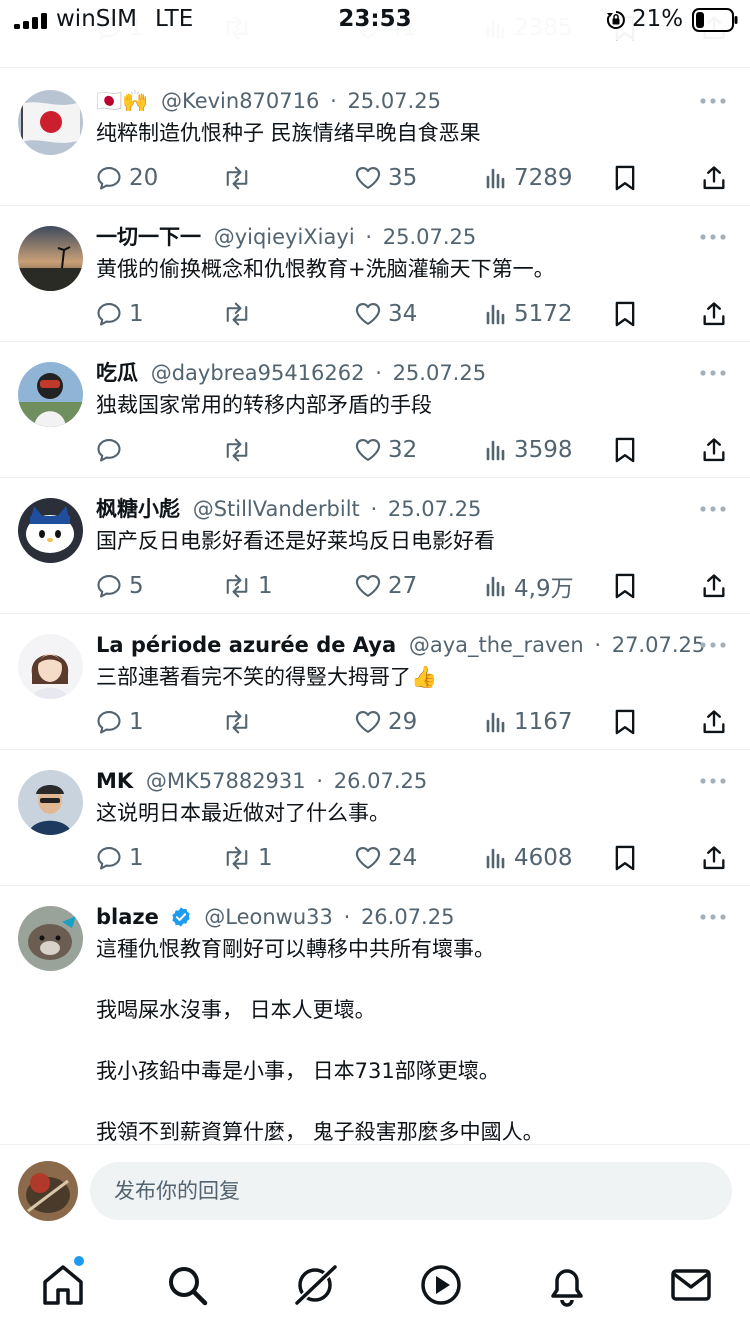 The height and width of the screenshot is (1334, 750). Describe the element at coordinates (138, 509) in the screenshot. I see `display-name: 枫糖小彪` at that location.